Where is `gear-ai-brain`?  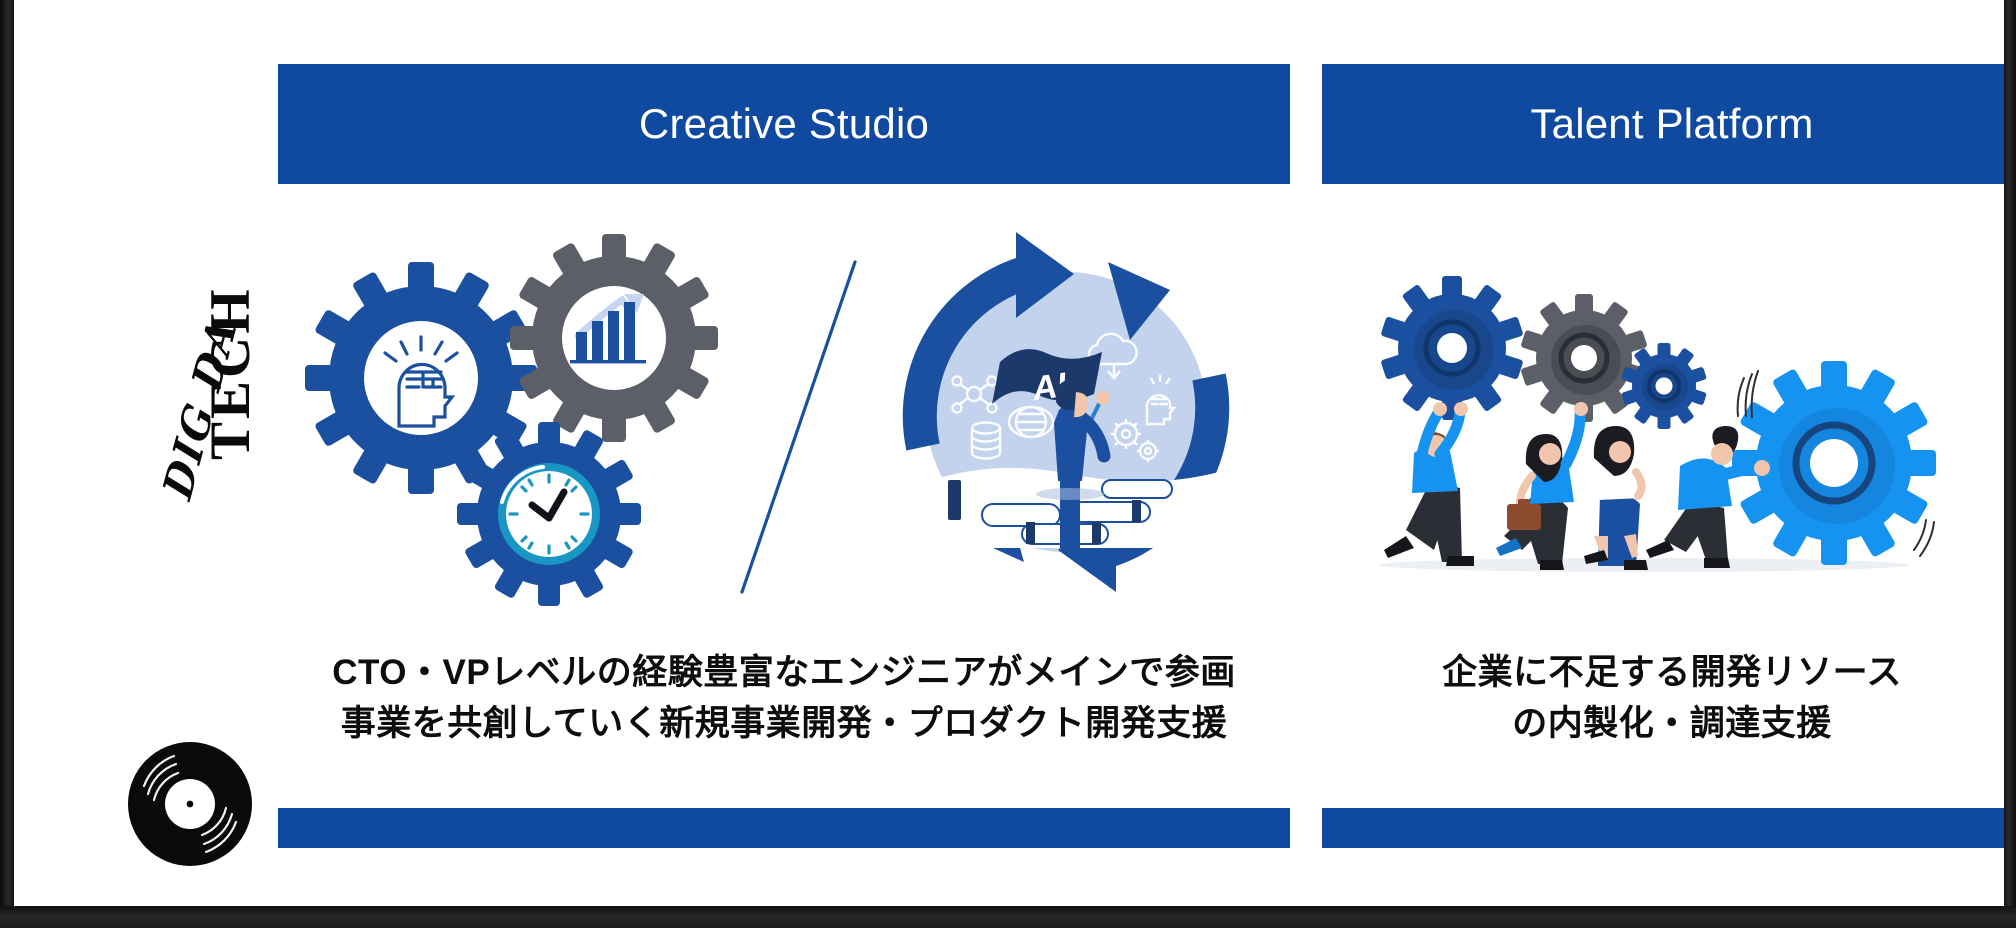
gear-ai-brain is located at coordinates (421, 378).